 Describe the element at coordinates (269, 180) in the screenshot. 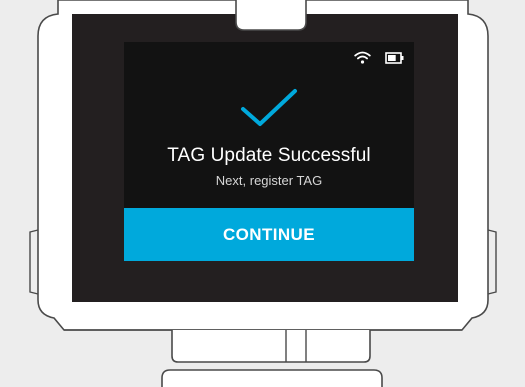

I see `status-subtitle: Next, register TAG` at that location.